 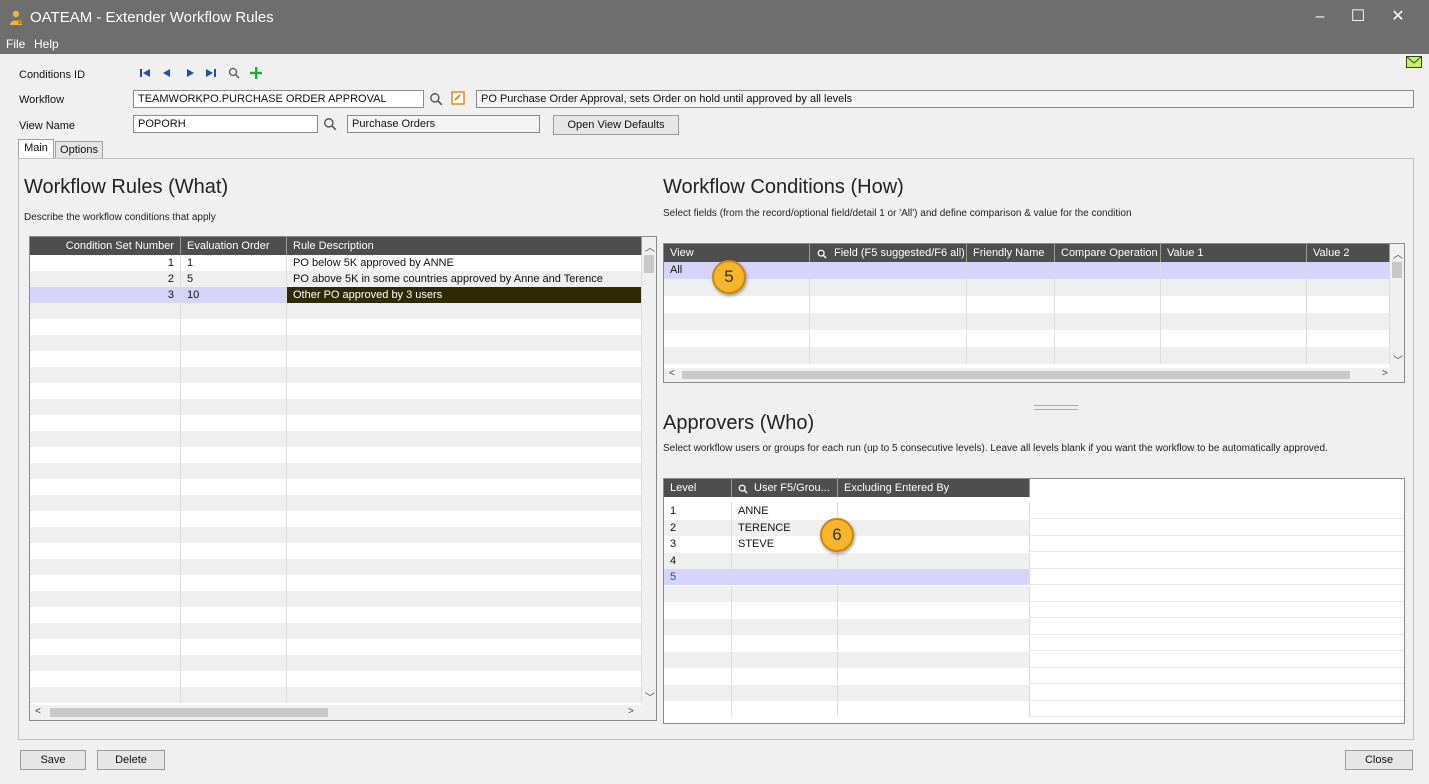 I want to click on title-bar: OATEAM - Extender Workflow Rules – ☐ ✕, so click(x=714, y=17).